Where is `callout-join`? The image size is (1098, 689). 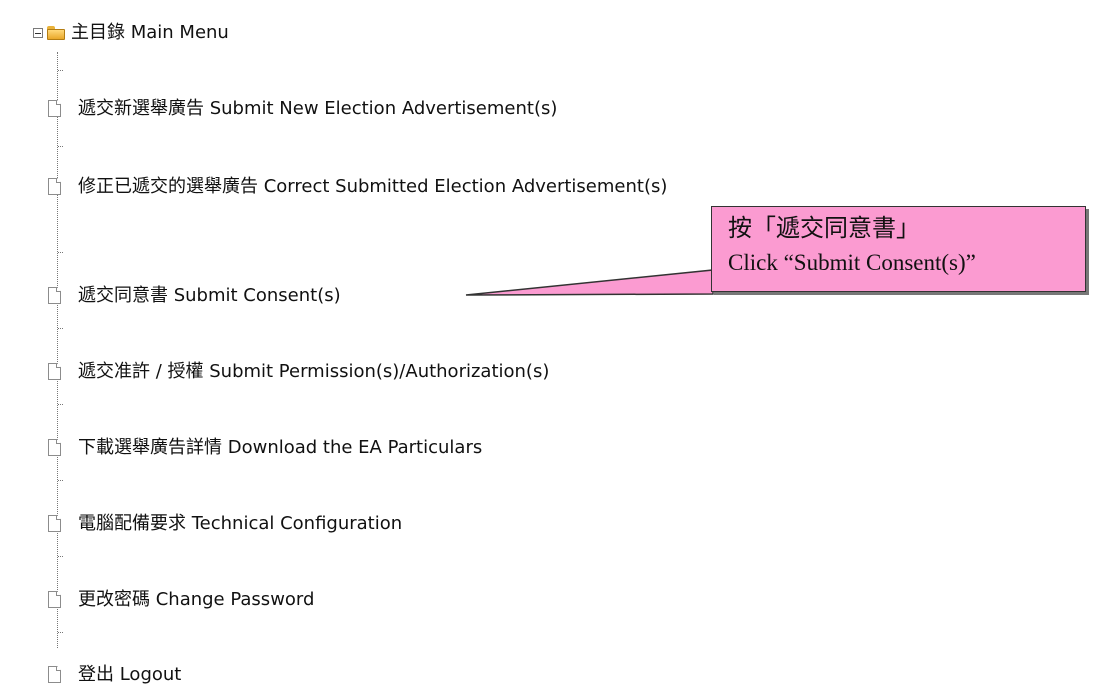
callout-join is located at coordinates (713, 281).